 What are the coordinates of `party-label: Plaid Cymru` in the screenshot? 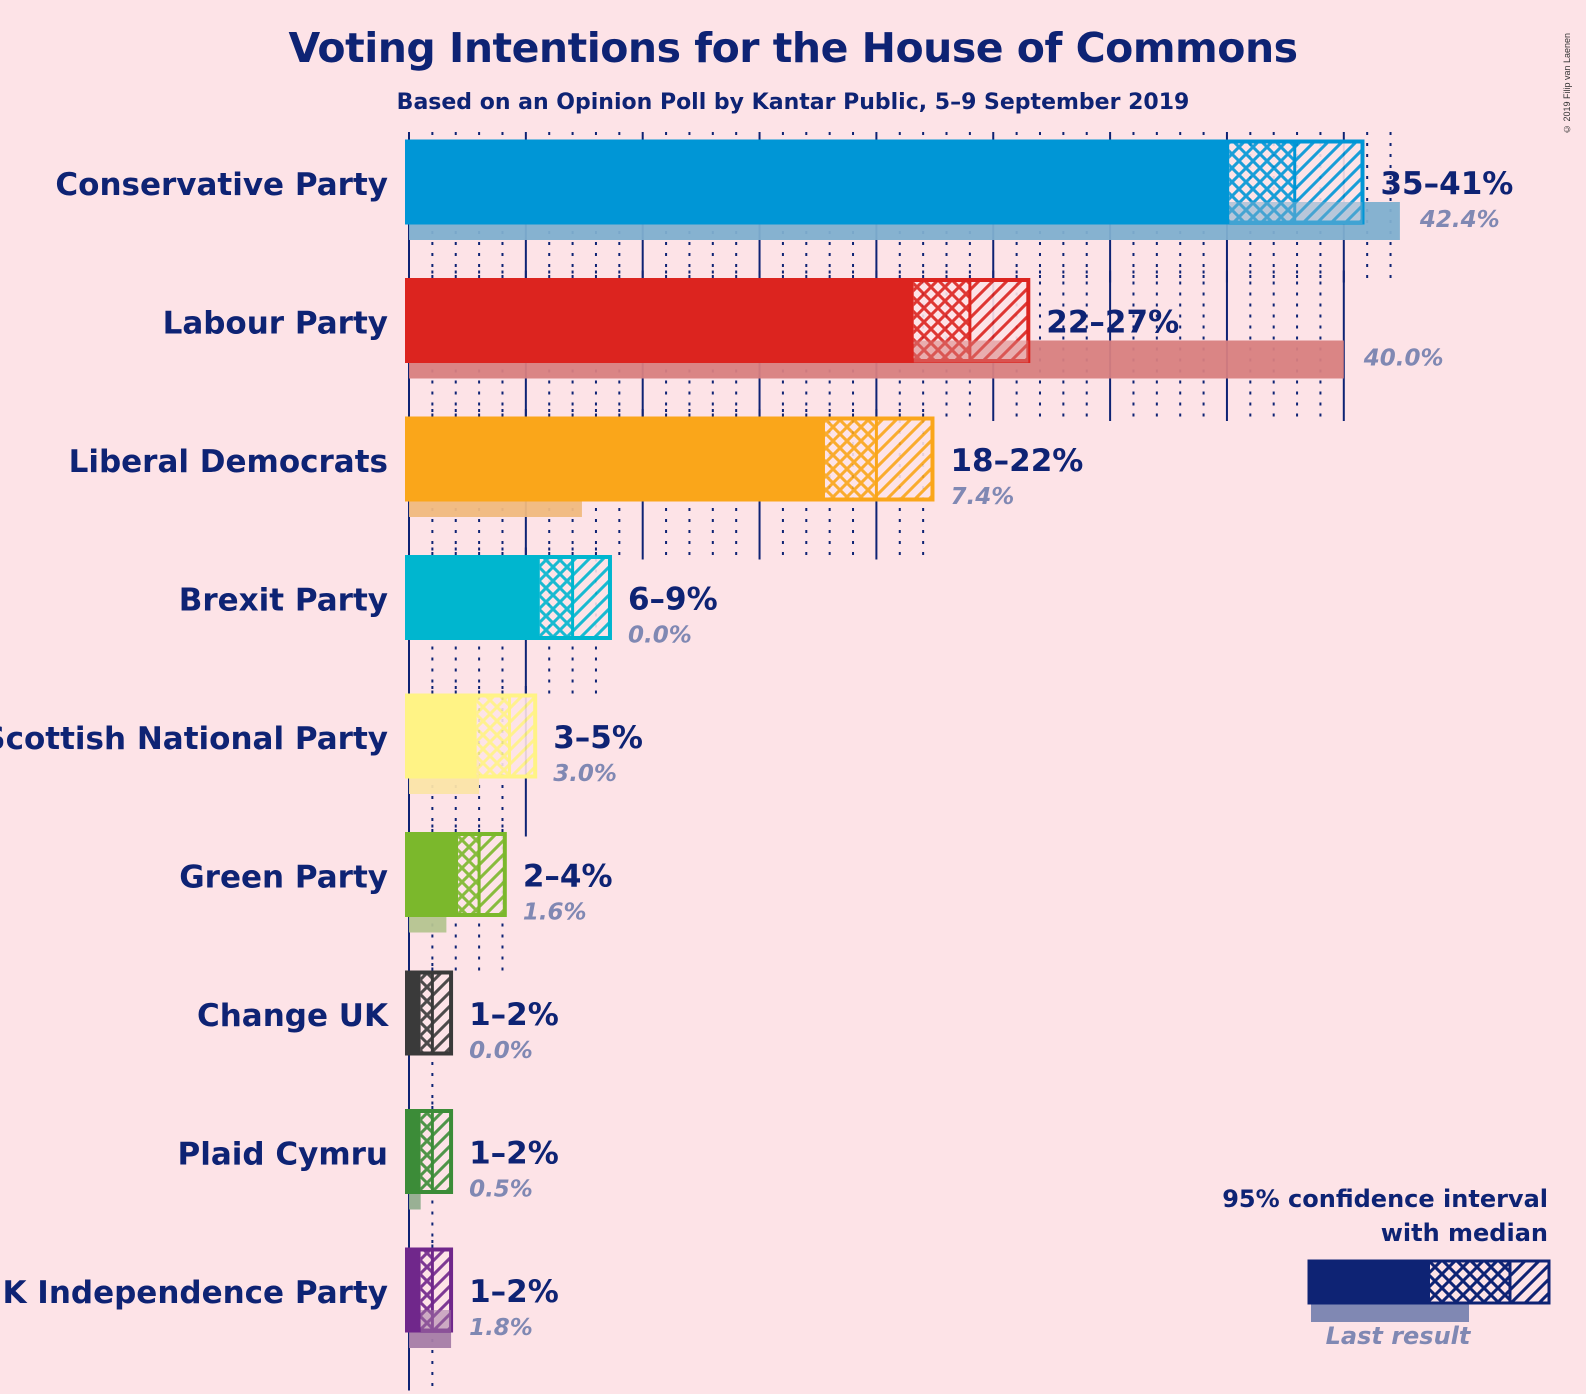 It's located at (283, 1155).